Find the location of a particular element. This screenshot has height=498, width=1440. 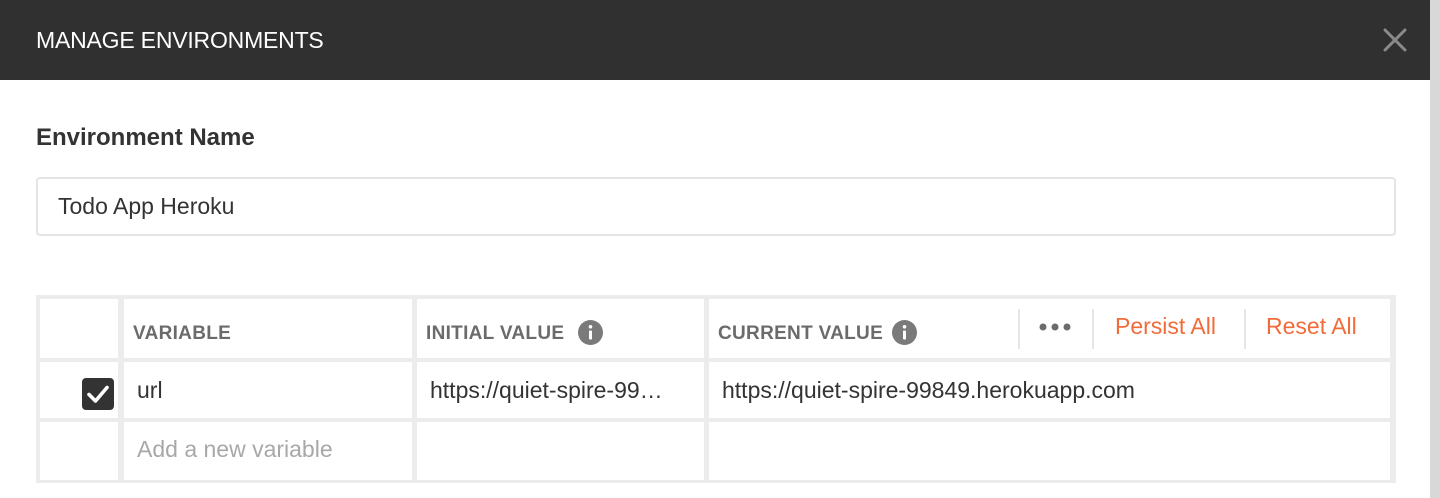

new-row-checkbox-cell is located at coordinates (79, 451).